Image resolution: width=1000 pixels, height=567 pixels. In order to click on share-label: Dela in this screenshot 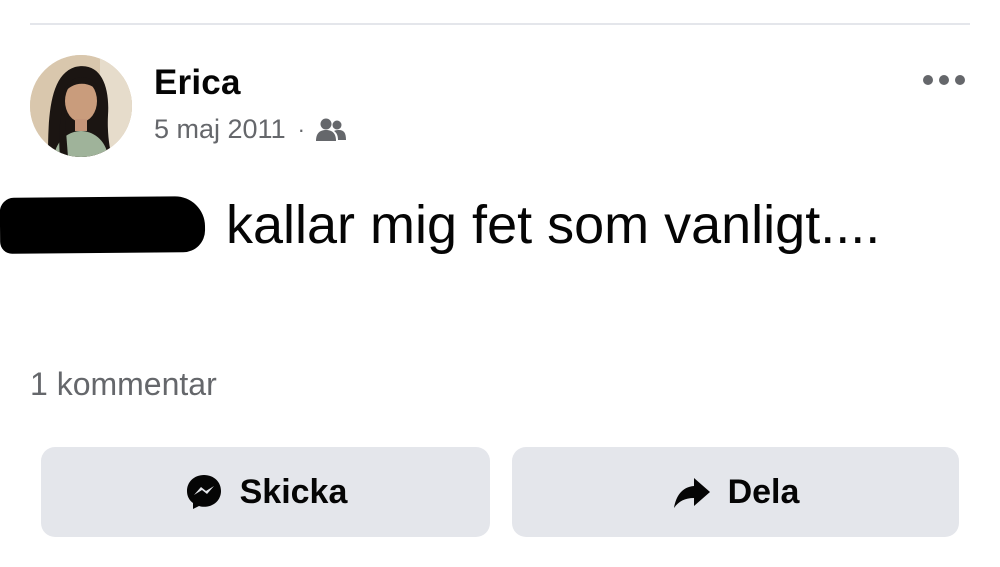, I will do `click(763, 491)`.